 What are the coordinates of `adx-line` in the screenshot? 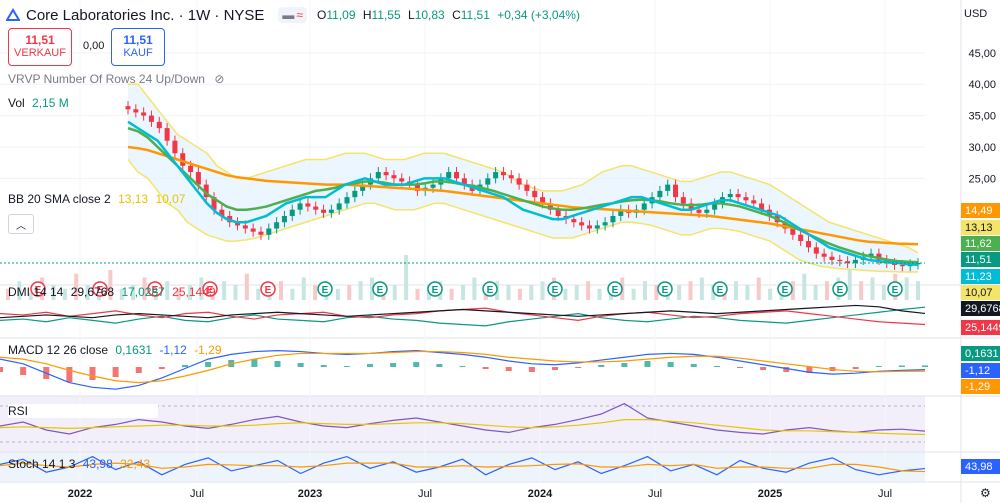 It's located at (463, 311).